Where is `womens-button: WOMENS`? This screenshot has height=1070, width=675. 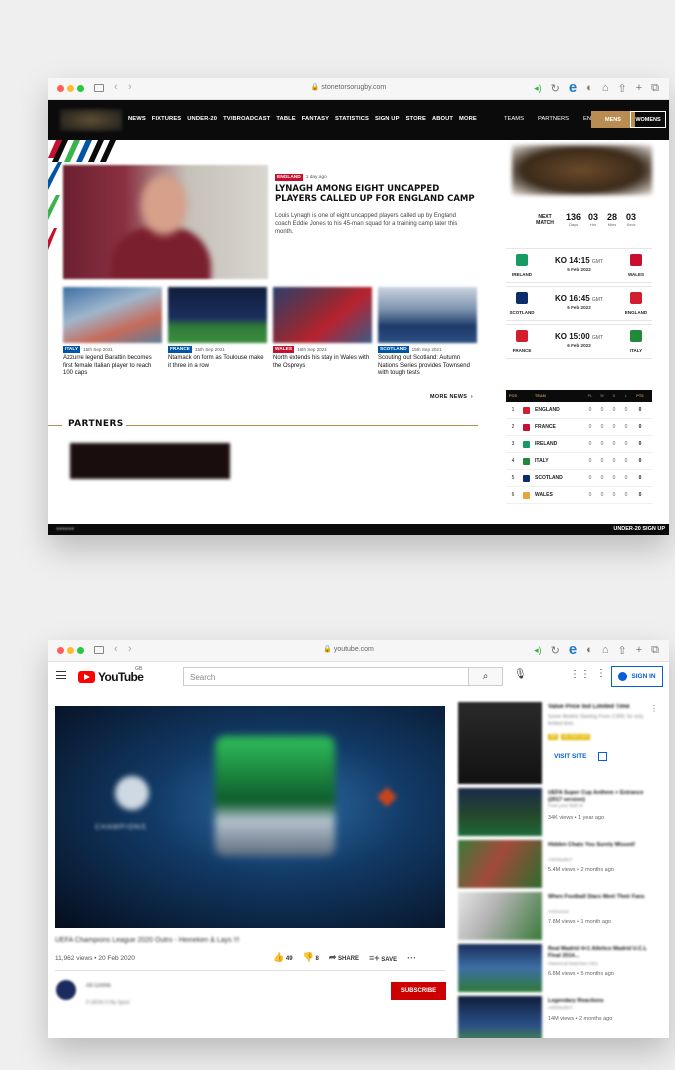
womens-button: WOMENS is located at coordinates (648, 119).